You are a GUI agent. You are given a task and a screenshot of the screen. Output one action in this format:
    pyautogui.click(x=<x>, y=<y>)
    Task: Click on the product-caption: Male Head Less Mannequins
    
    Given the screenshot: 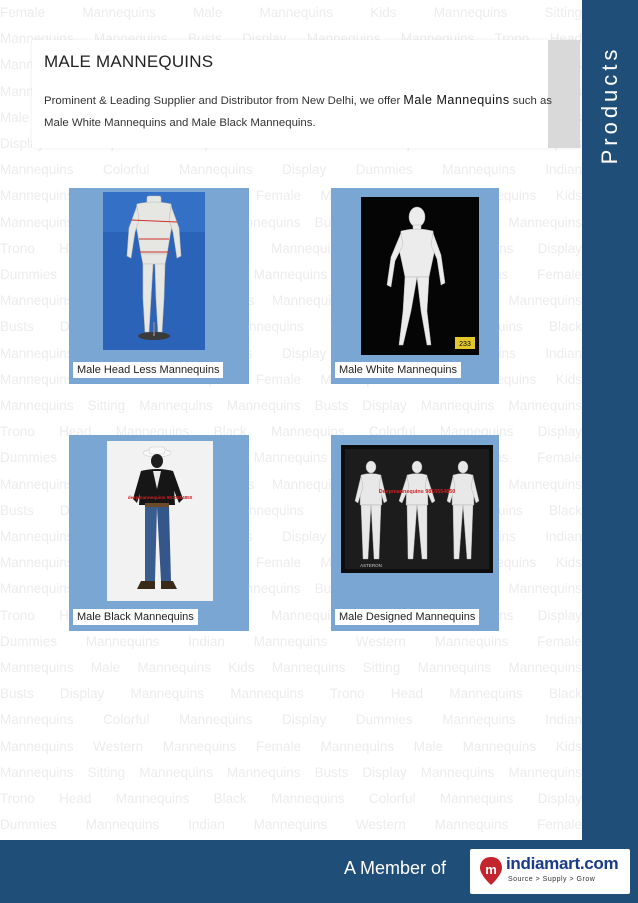 What is the action you would take?
    pyautogui.click(x=148, y=370)
    